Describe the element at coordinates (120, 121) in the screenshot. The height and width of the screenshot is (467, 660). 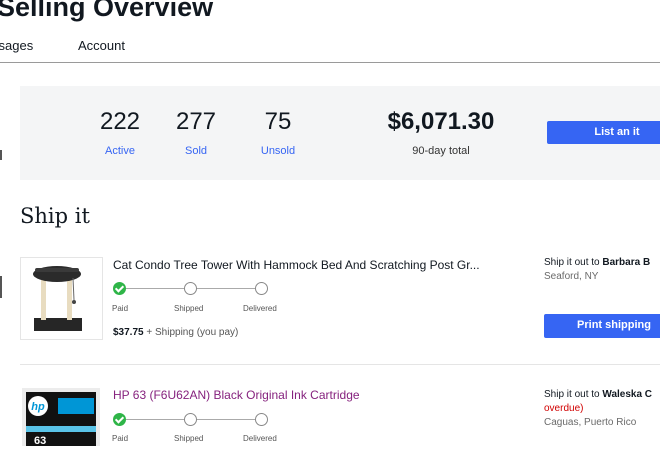
I see `active-count: 222` at that location.